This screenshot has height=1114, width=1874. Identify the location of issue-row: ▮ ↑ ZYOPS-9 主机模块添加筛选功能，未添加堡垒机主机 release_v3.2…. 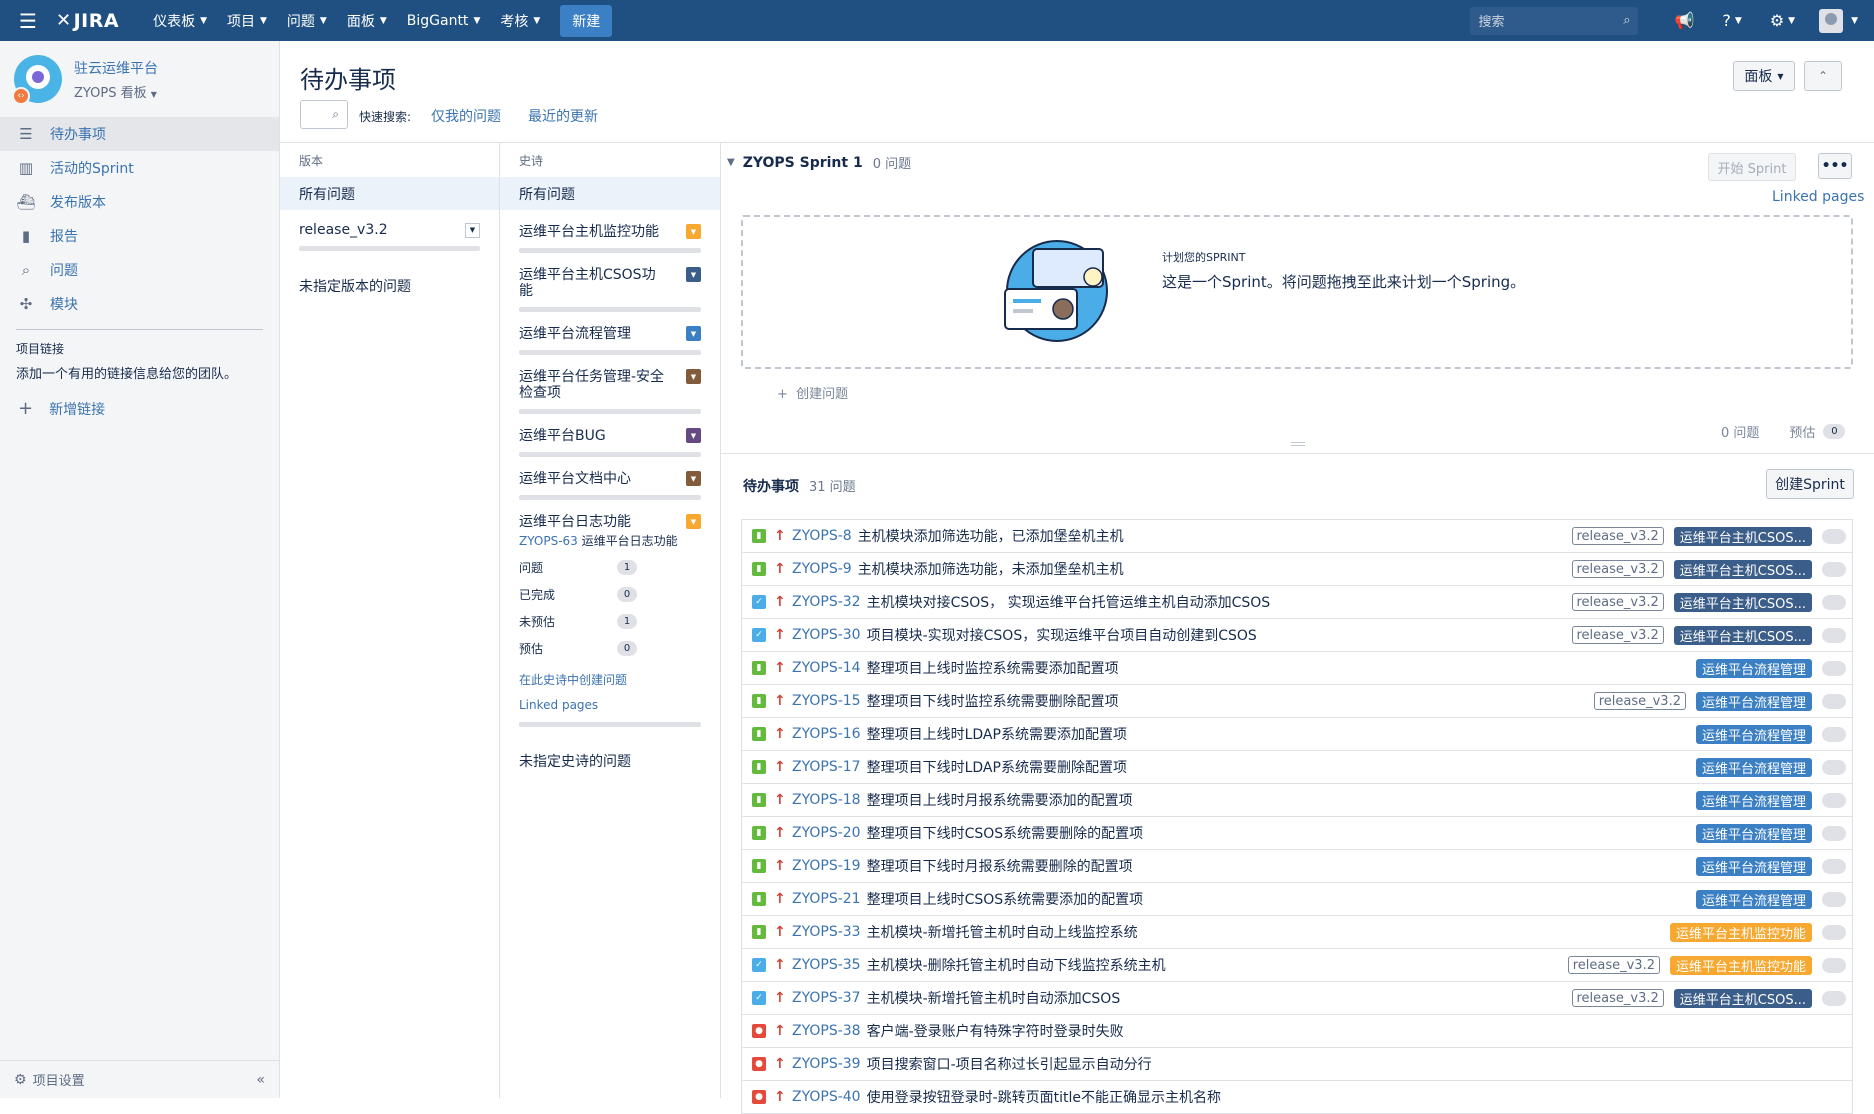
(1297, 569).